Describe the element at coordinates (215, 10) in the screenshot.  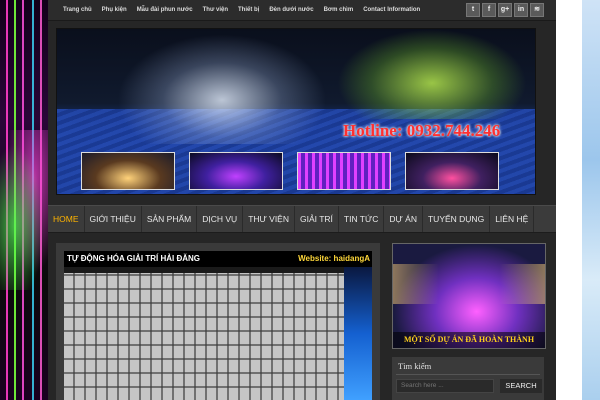
I see `topnav-library: Thư viện` at that location.